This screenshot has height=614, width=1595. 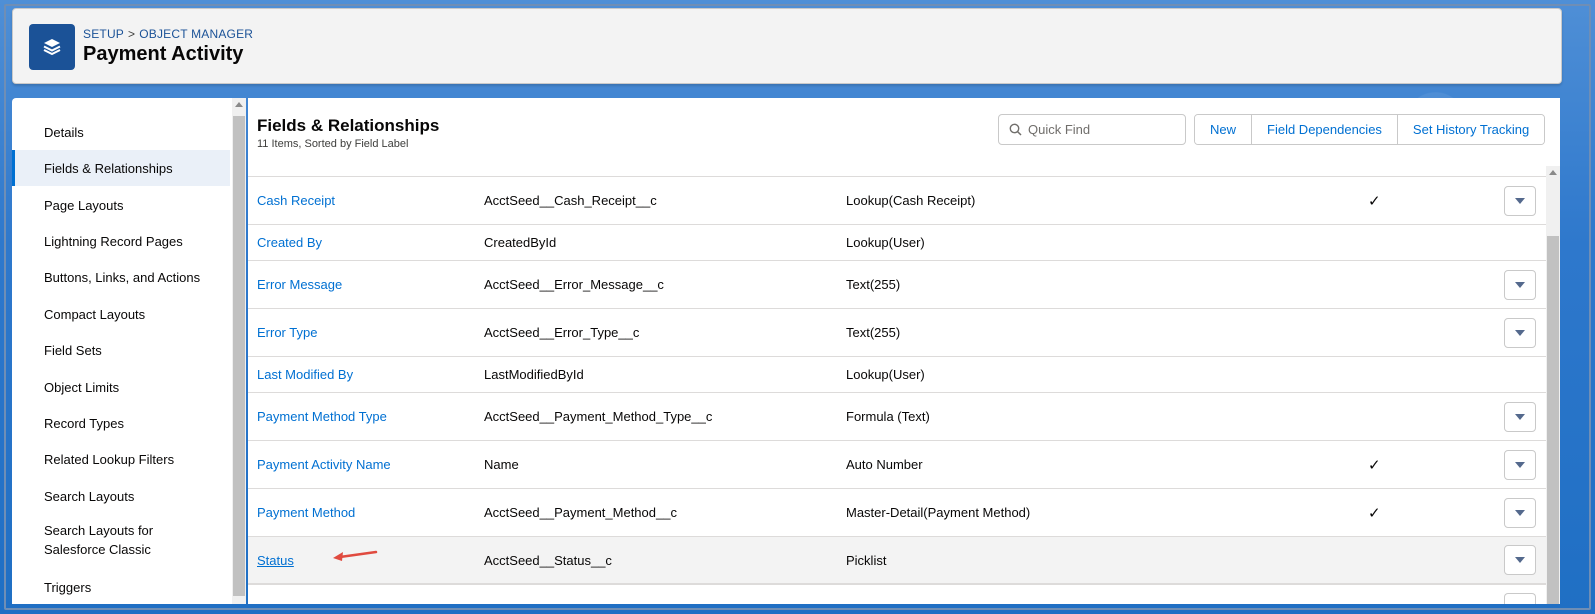 What do you see at coordinates (897, 594) in the screenshot?
I see `table-row` at bounding box center [897, 594].